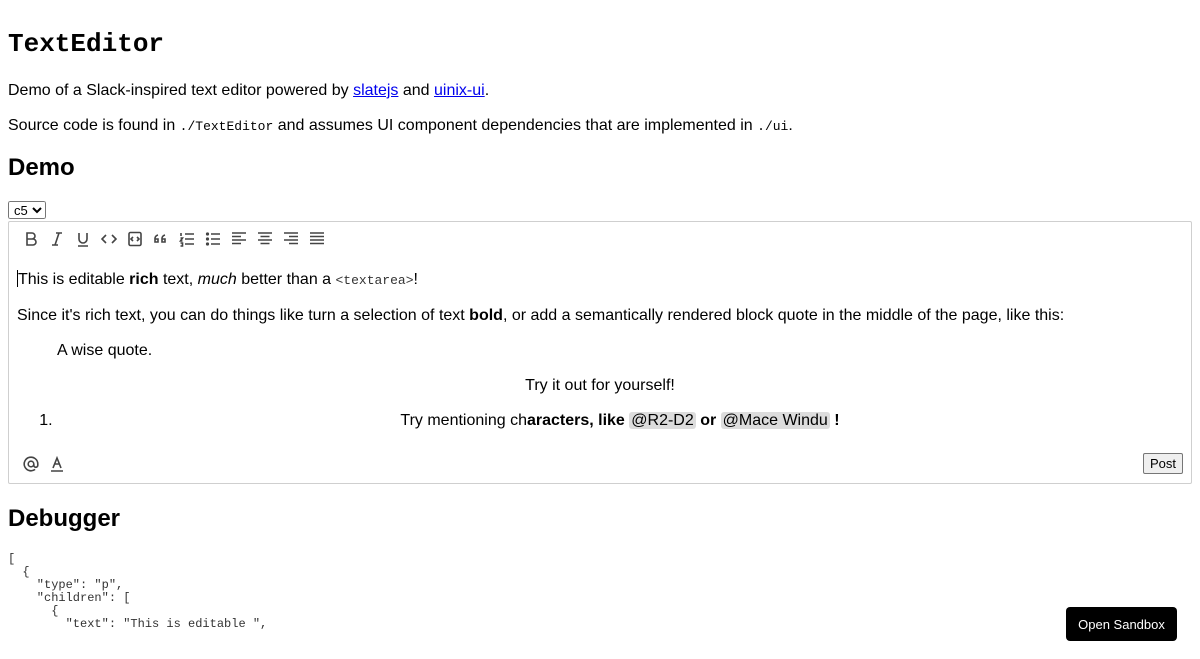 The image size is (1200, 659). Describe the element at coordinates (416, 90) in the screenshot. I see `intro-text-and: and` at that location.